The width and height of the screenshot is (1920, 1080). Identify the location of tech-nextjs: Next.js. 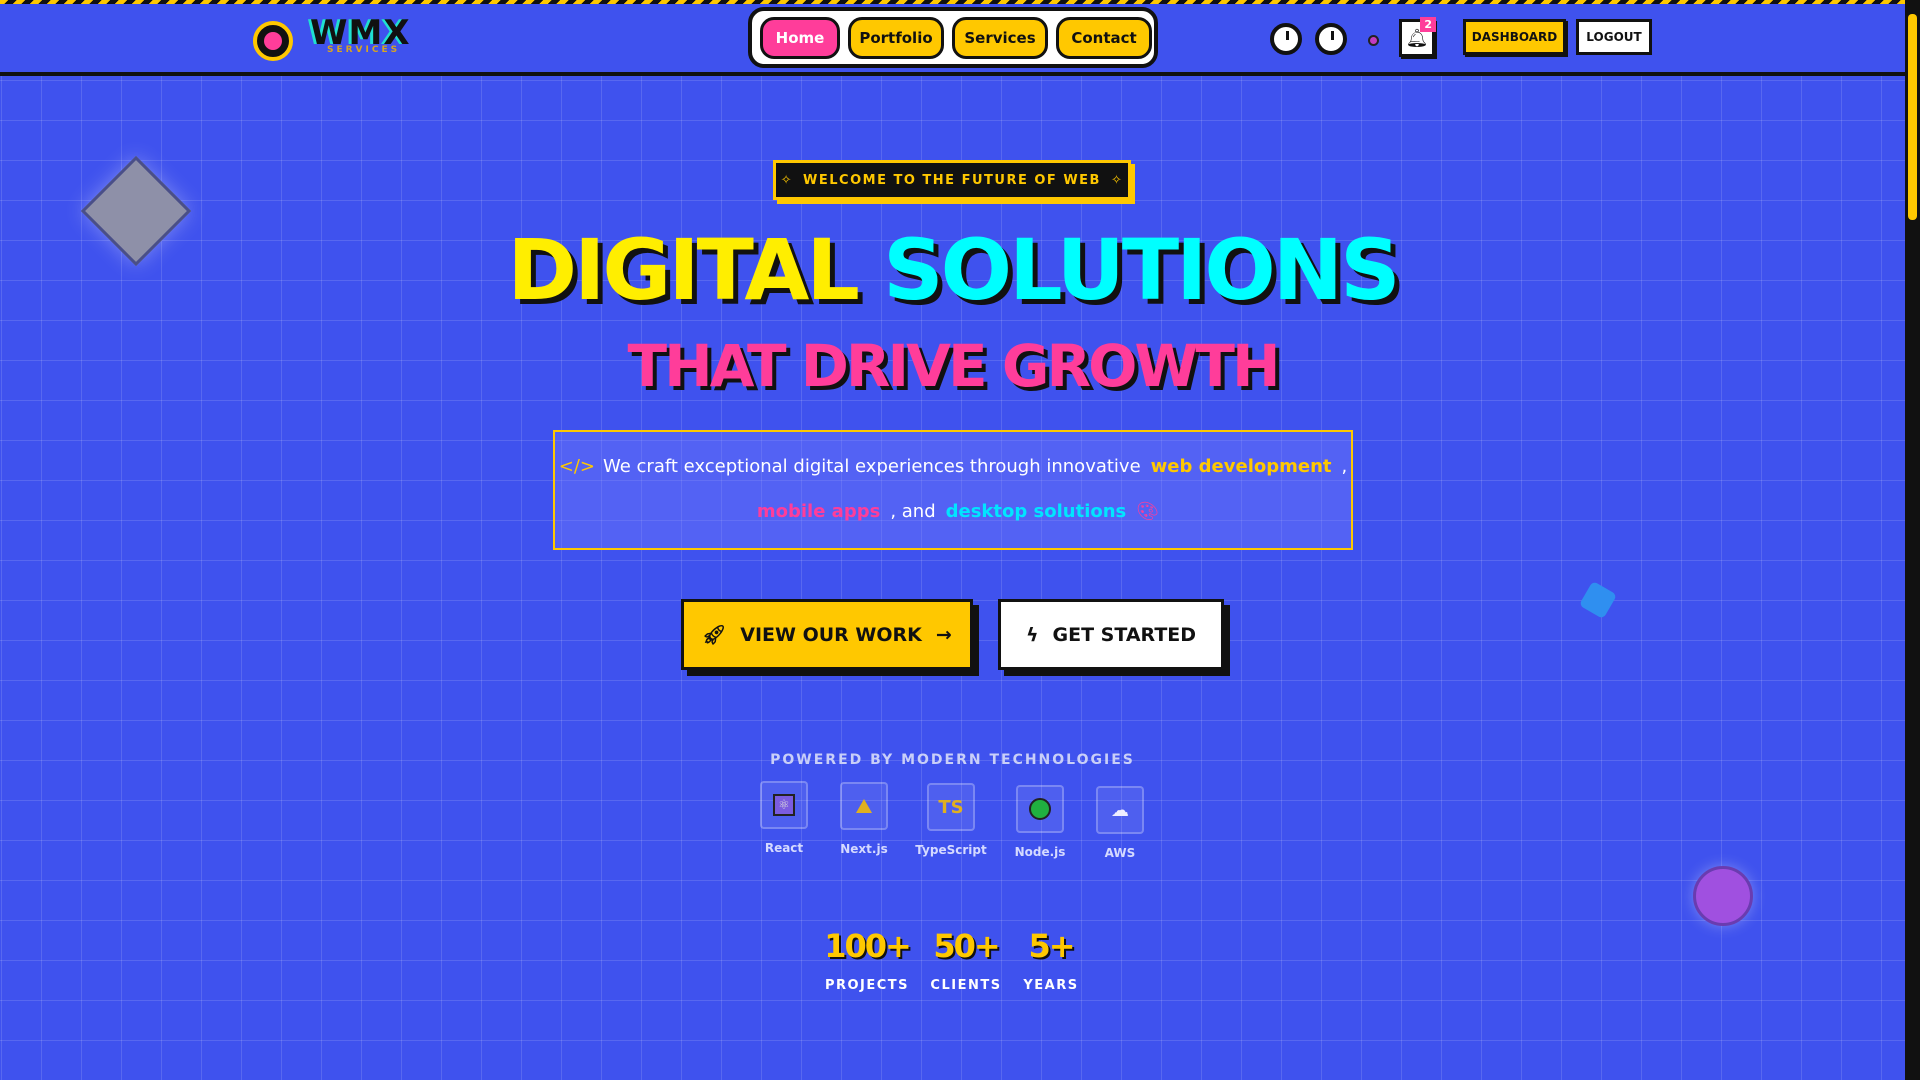
(864, 819).